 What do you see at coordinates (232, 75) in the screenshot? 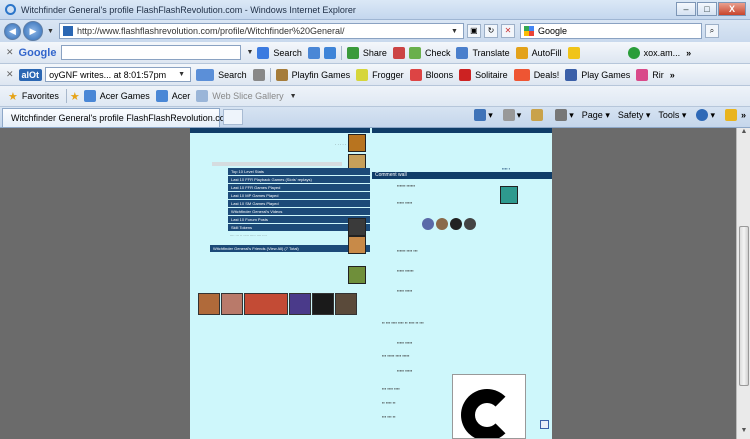
I see `alot-search-button: Search` at bounding box center [232, 75].